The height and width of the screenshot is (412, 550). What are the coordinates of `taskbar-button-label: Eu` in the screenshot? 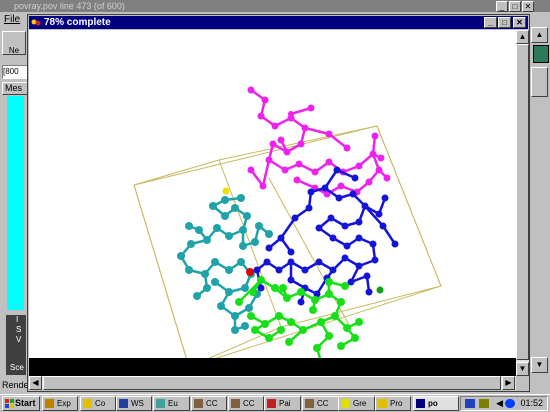 It's located at (173, 403).